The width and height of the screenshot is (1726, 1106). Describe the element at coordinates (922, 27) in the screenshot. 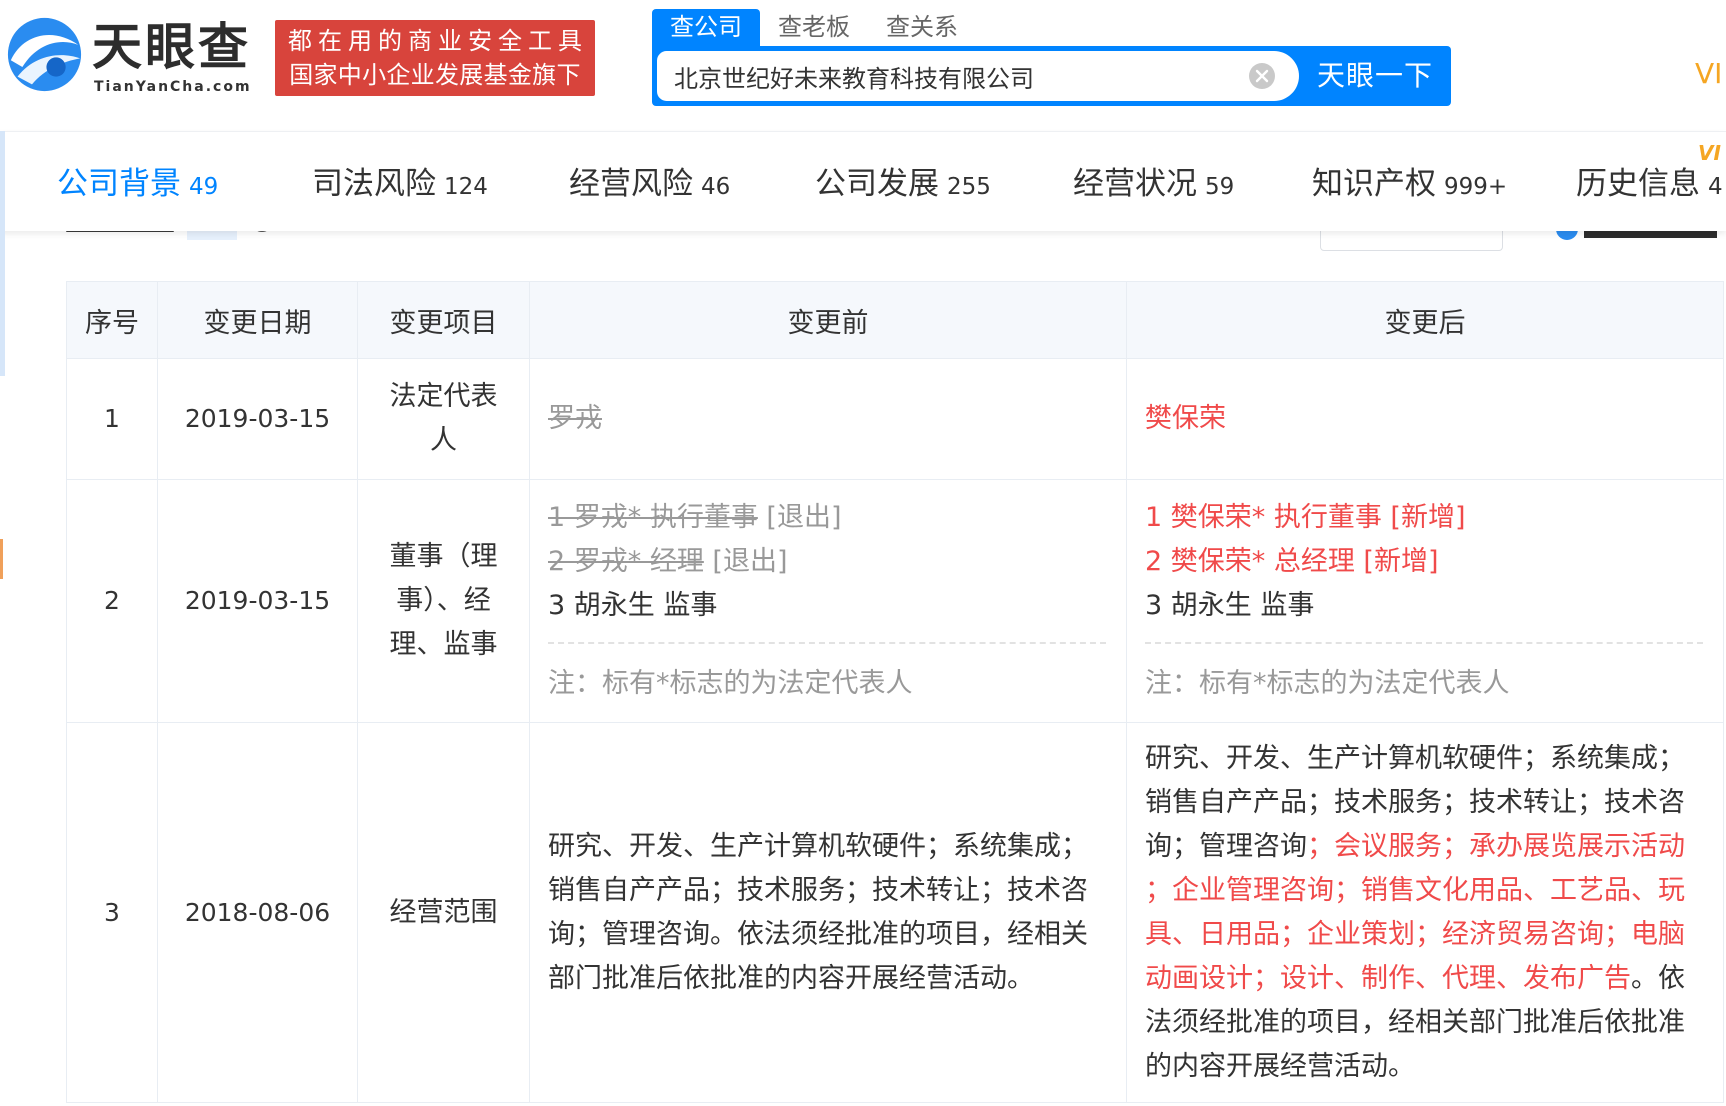

I see `search-tab-relation: 查关系` at that location.